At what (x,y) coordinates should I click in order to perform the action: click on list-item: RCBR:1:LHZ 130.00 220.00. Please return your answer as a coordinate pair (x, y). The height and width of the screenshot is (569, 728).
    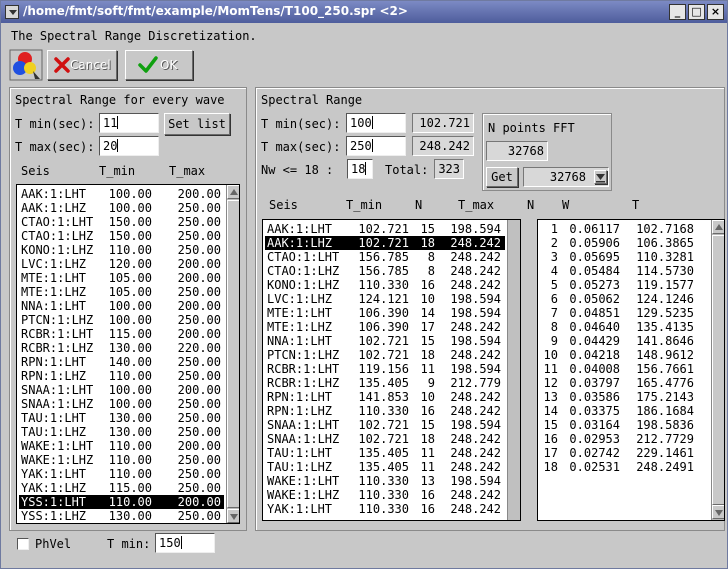
    Looking at the image, I should click on (121, 348).